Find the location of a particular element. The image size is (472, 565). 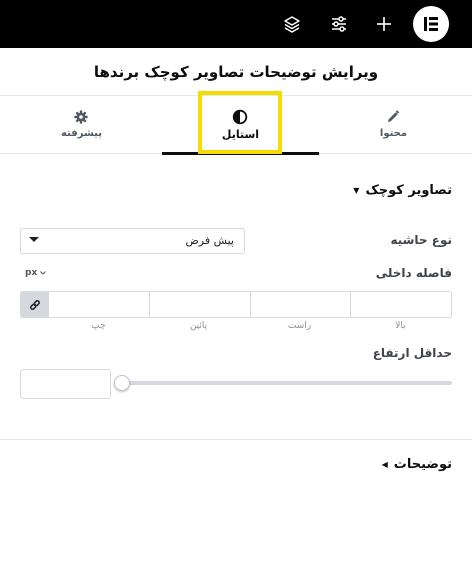

section-title: تصاویر کوچک is located at coordinates (408, 190).